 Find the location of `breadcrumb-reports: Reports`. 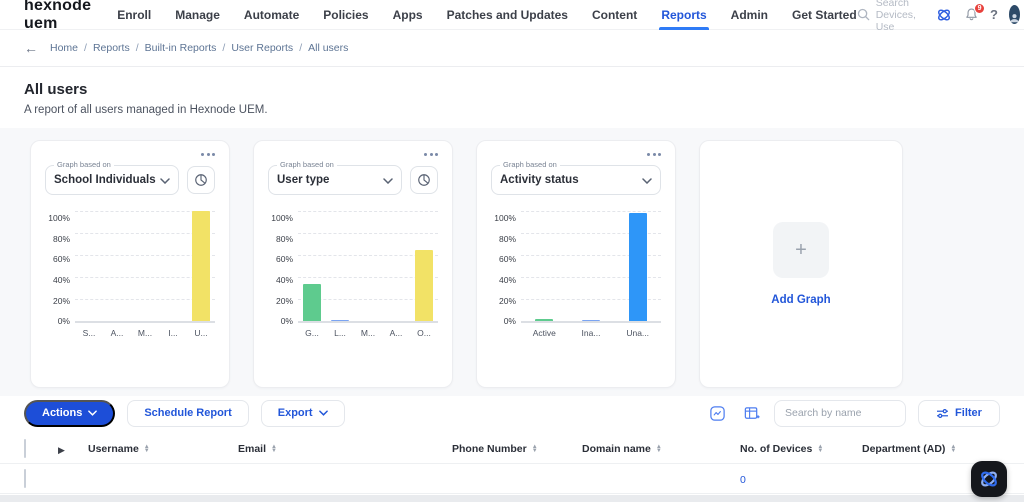

breadcrumb-reports: Reports is located at coordinates (111, 48).